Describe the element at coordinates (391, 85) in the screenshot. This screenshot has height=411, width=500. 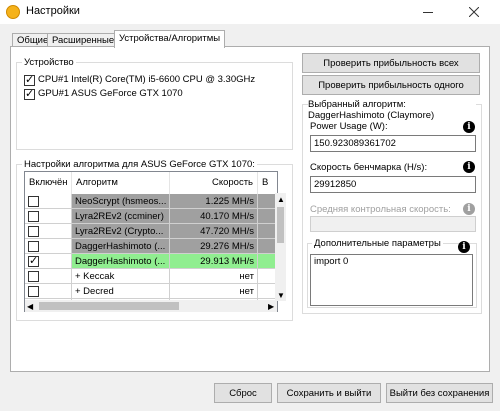
I see `check-profitability-one-button: Проверить прибыльность одного` at that location.